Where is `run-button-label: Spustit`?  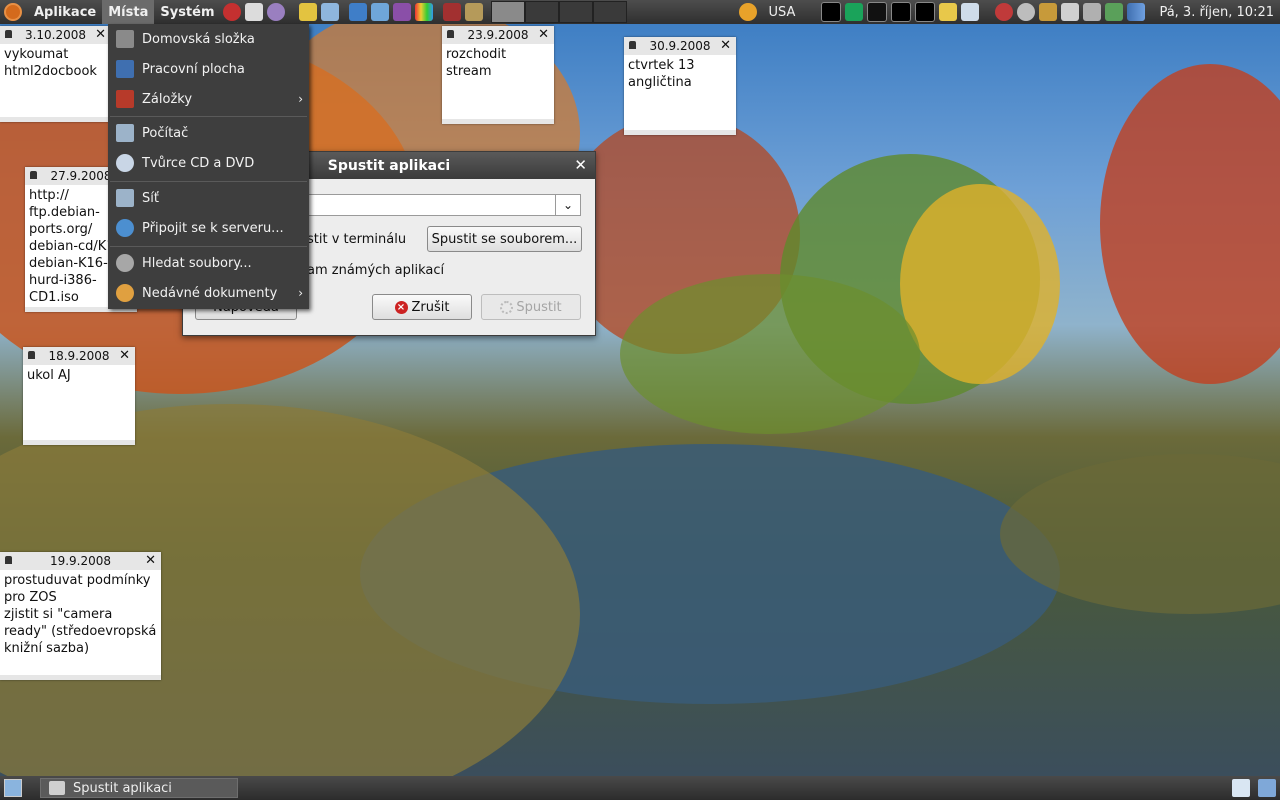 run-button-label: Spustit is located at coordinates (539, 307).